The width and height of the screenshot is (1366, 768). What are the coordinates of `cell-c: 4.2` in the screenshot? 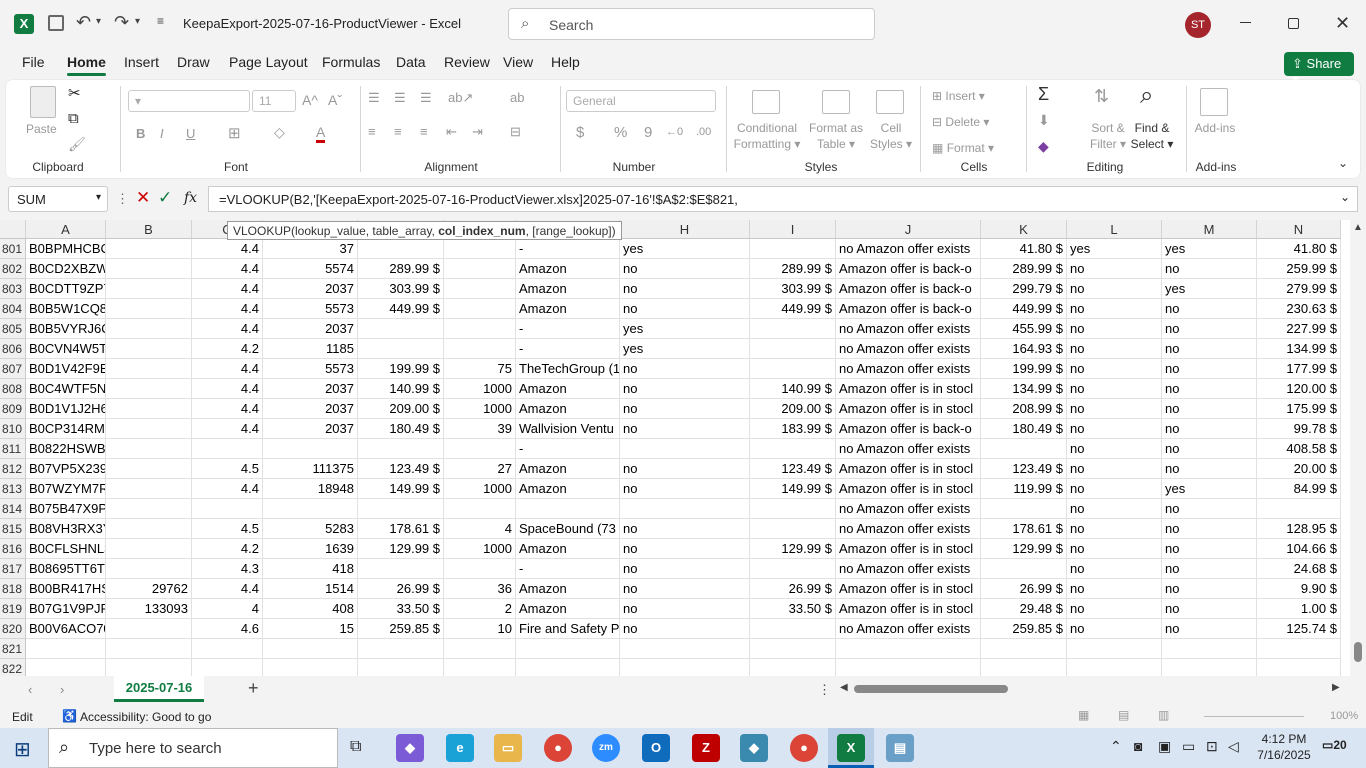 It's located at (227, 349).